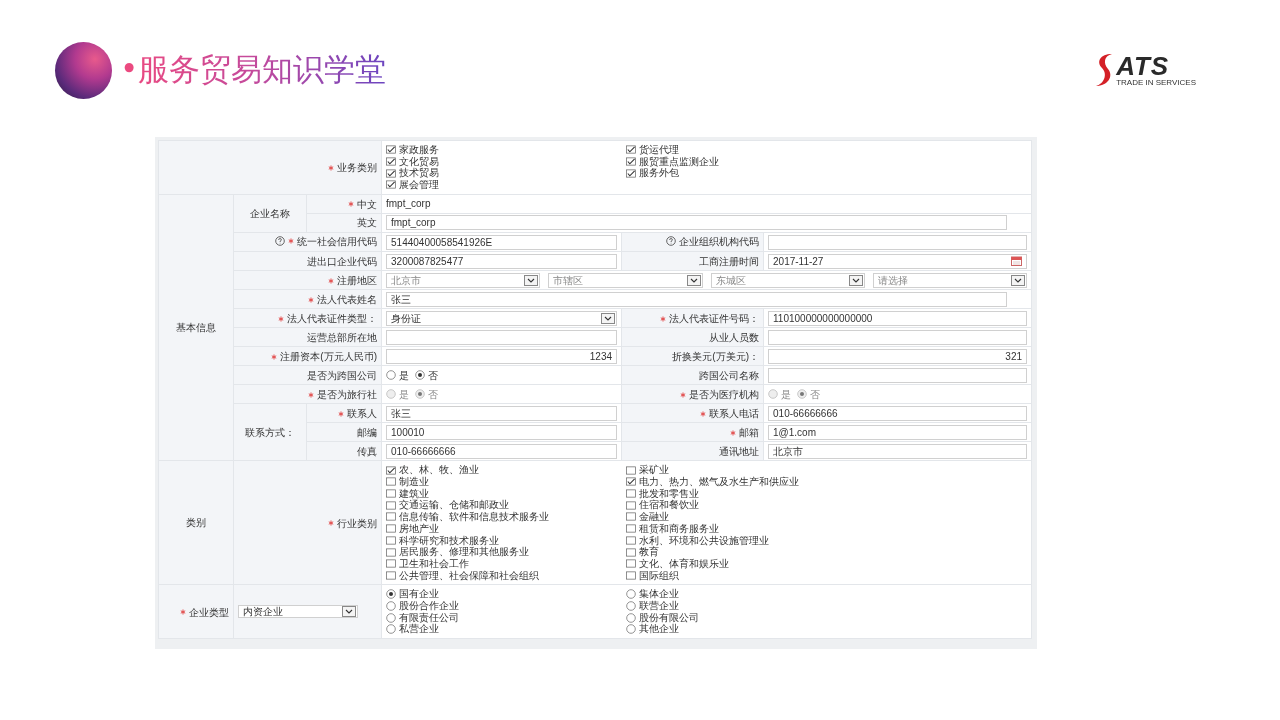 This screenshot has height=720, width=1280. What do you see at coordinates (501, 318) in the screenshot?
I see `dropdown: 身份证` at bounding box center [501, 318].